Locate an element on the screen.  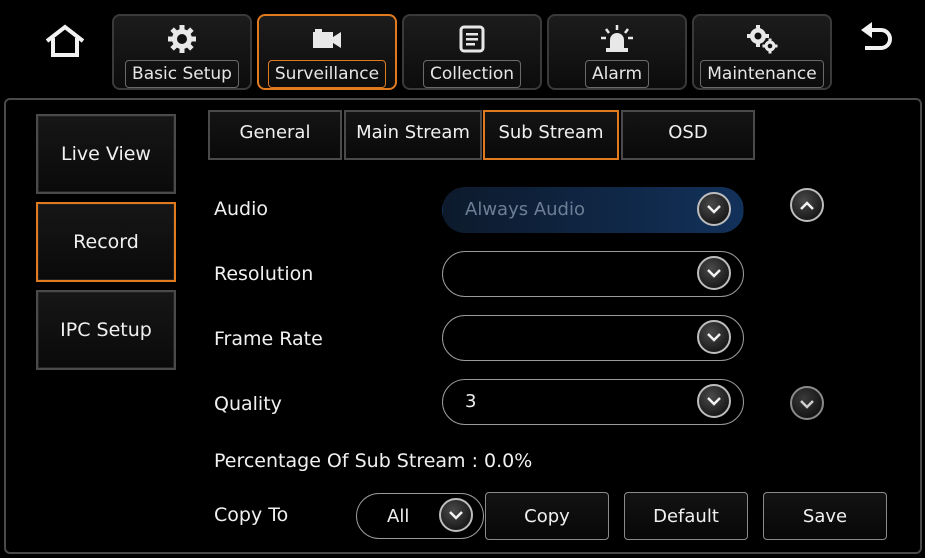
copy-button-label: Copy is located at coordinates (547, 516).